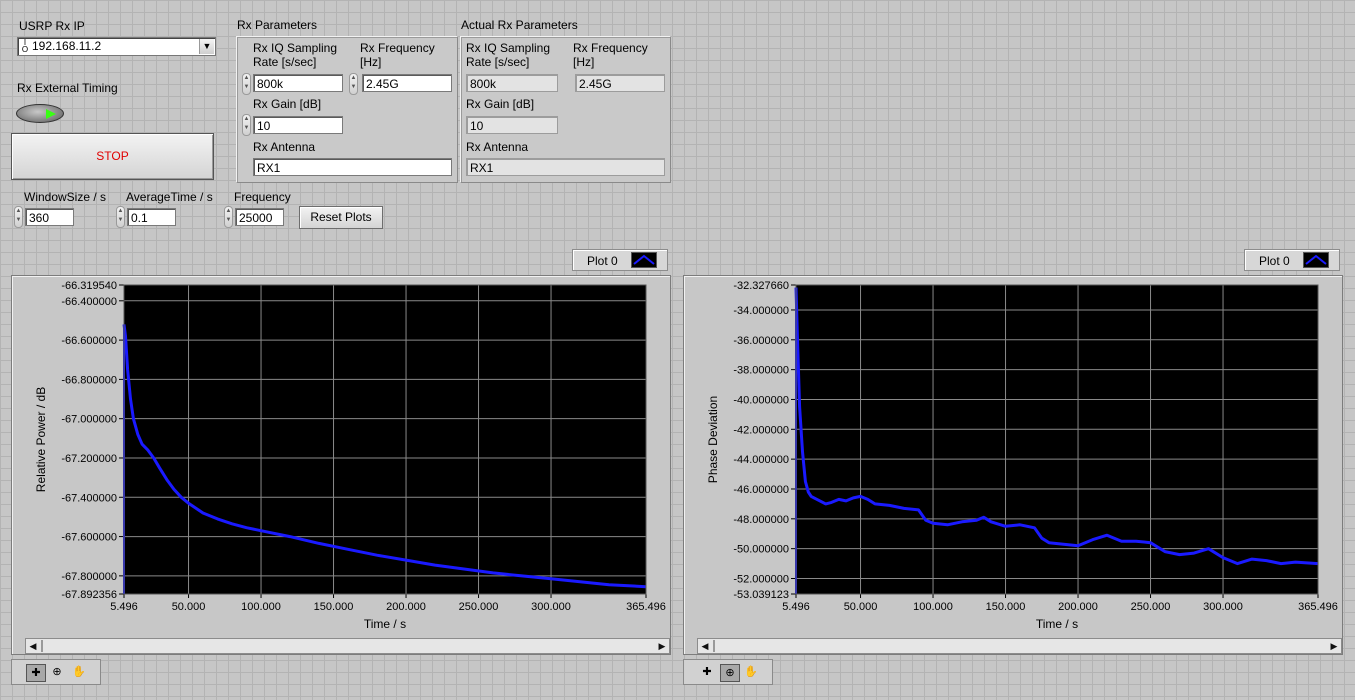 This screenshot has width=1355, height=700. Describe the element at coordinates (713, 439) in the screenshot. I see `y-axis-title: Phase Deviation` at that location.